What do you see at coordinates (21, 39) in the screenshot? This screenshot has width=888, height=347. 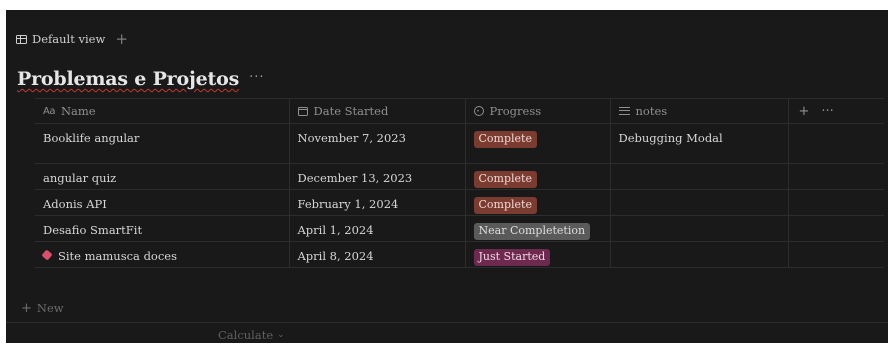 I see `table-icon` at bounding box center [21, 39].